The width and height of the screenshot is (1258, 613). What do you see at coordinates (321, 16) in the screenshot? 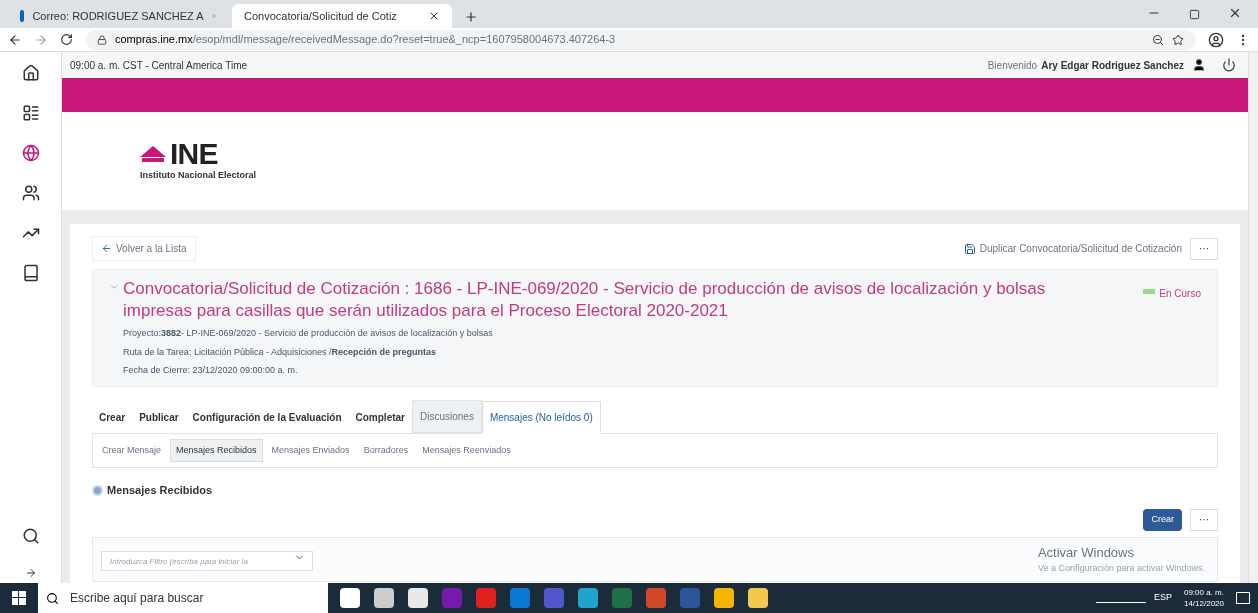
I see `tab-title: Convocatoria/Solicitud de Cotiz` at bounding box center [321, 16].